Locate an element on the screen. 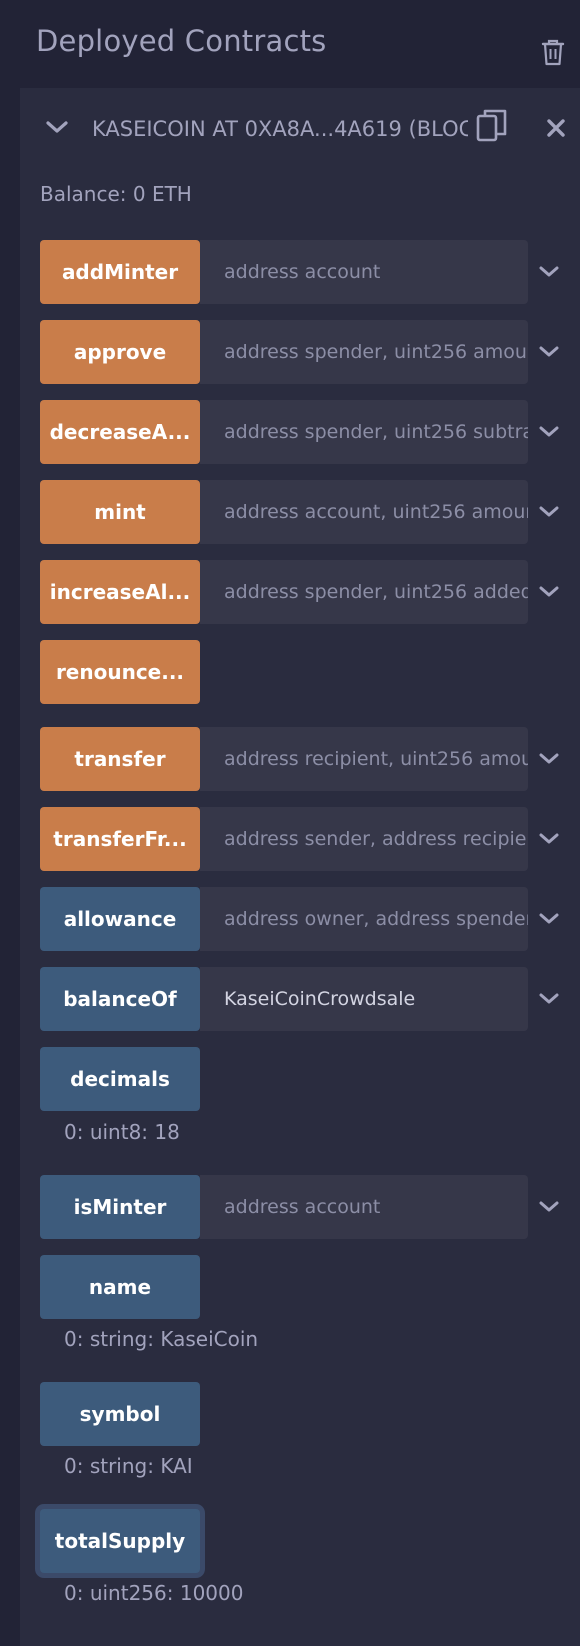 The image size is (580, 1646). decreaseAllowance-input: address spender, uint256 subtractedValue is located at coordinates (364, 432).